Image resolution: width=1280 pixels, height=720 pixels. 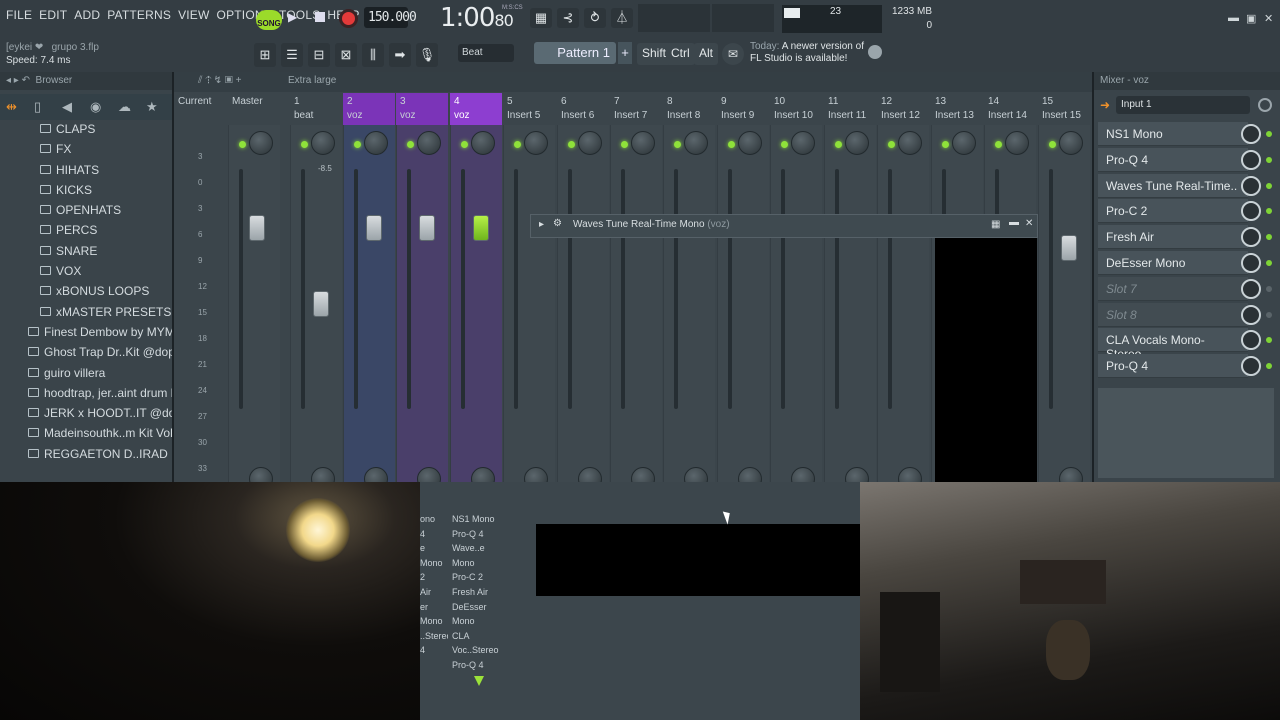 I want to click on mixer-channel-header: 3 voz, so click(x=422, y=109).